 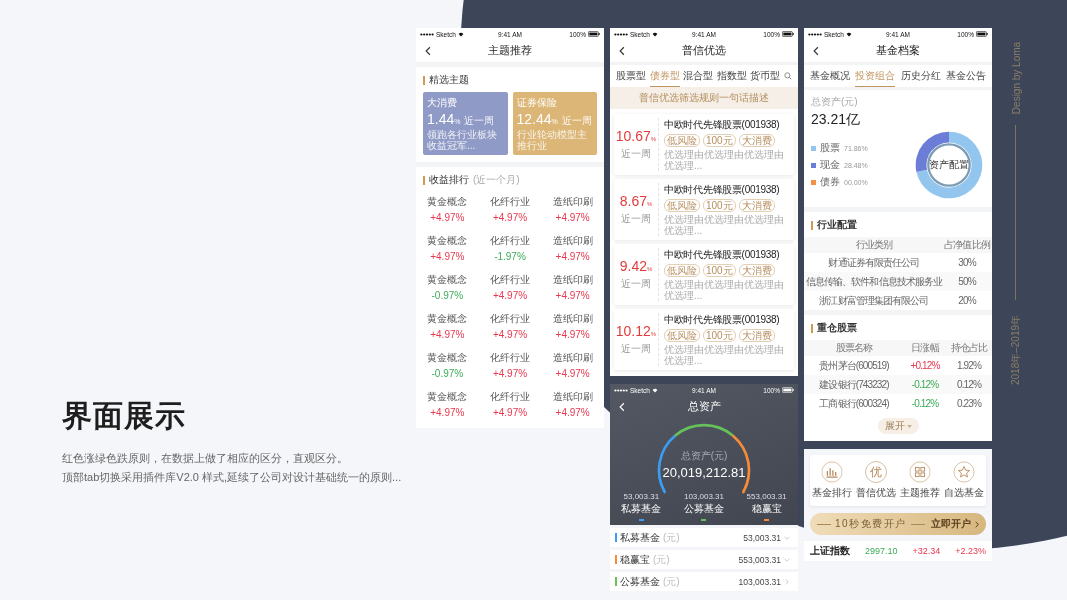 What do you see at coordinates (765, 76) in the screenshot?
I see `category-tab: 货币型` at bounding box center [765, 76].